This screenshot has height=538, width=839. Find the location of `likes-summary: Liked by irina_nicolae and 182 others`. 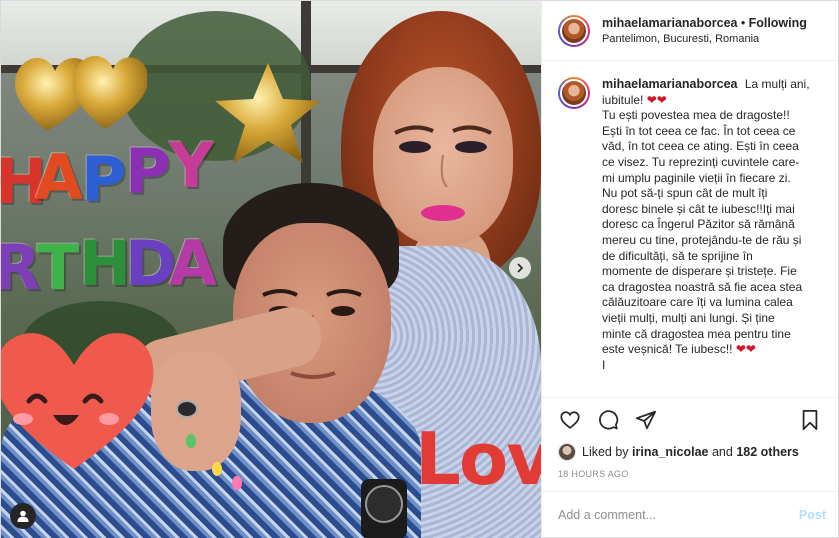

likes-summary: Liked by irina_nicolae and 182 others is located at coordinates (690, 452).